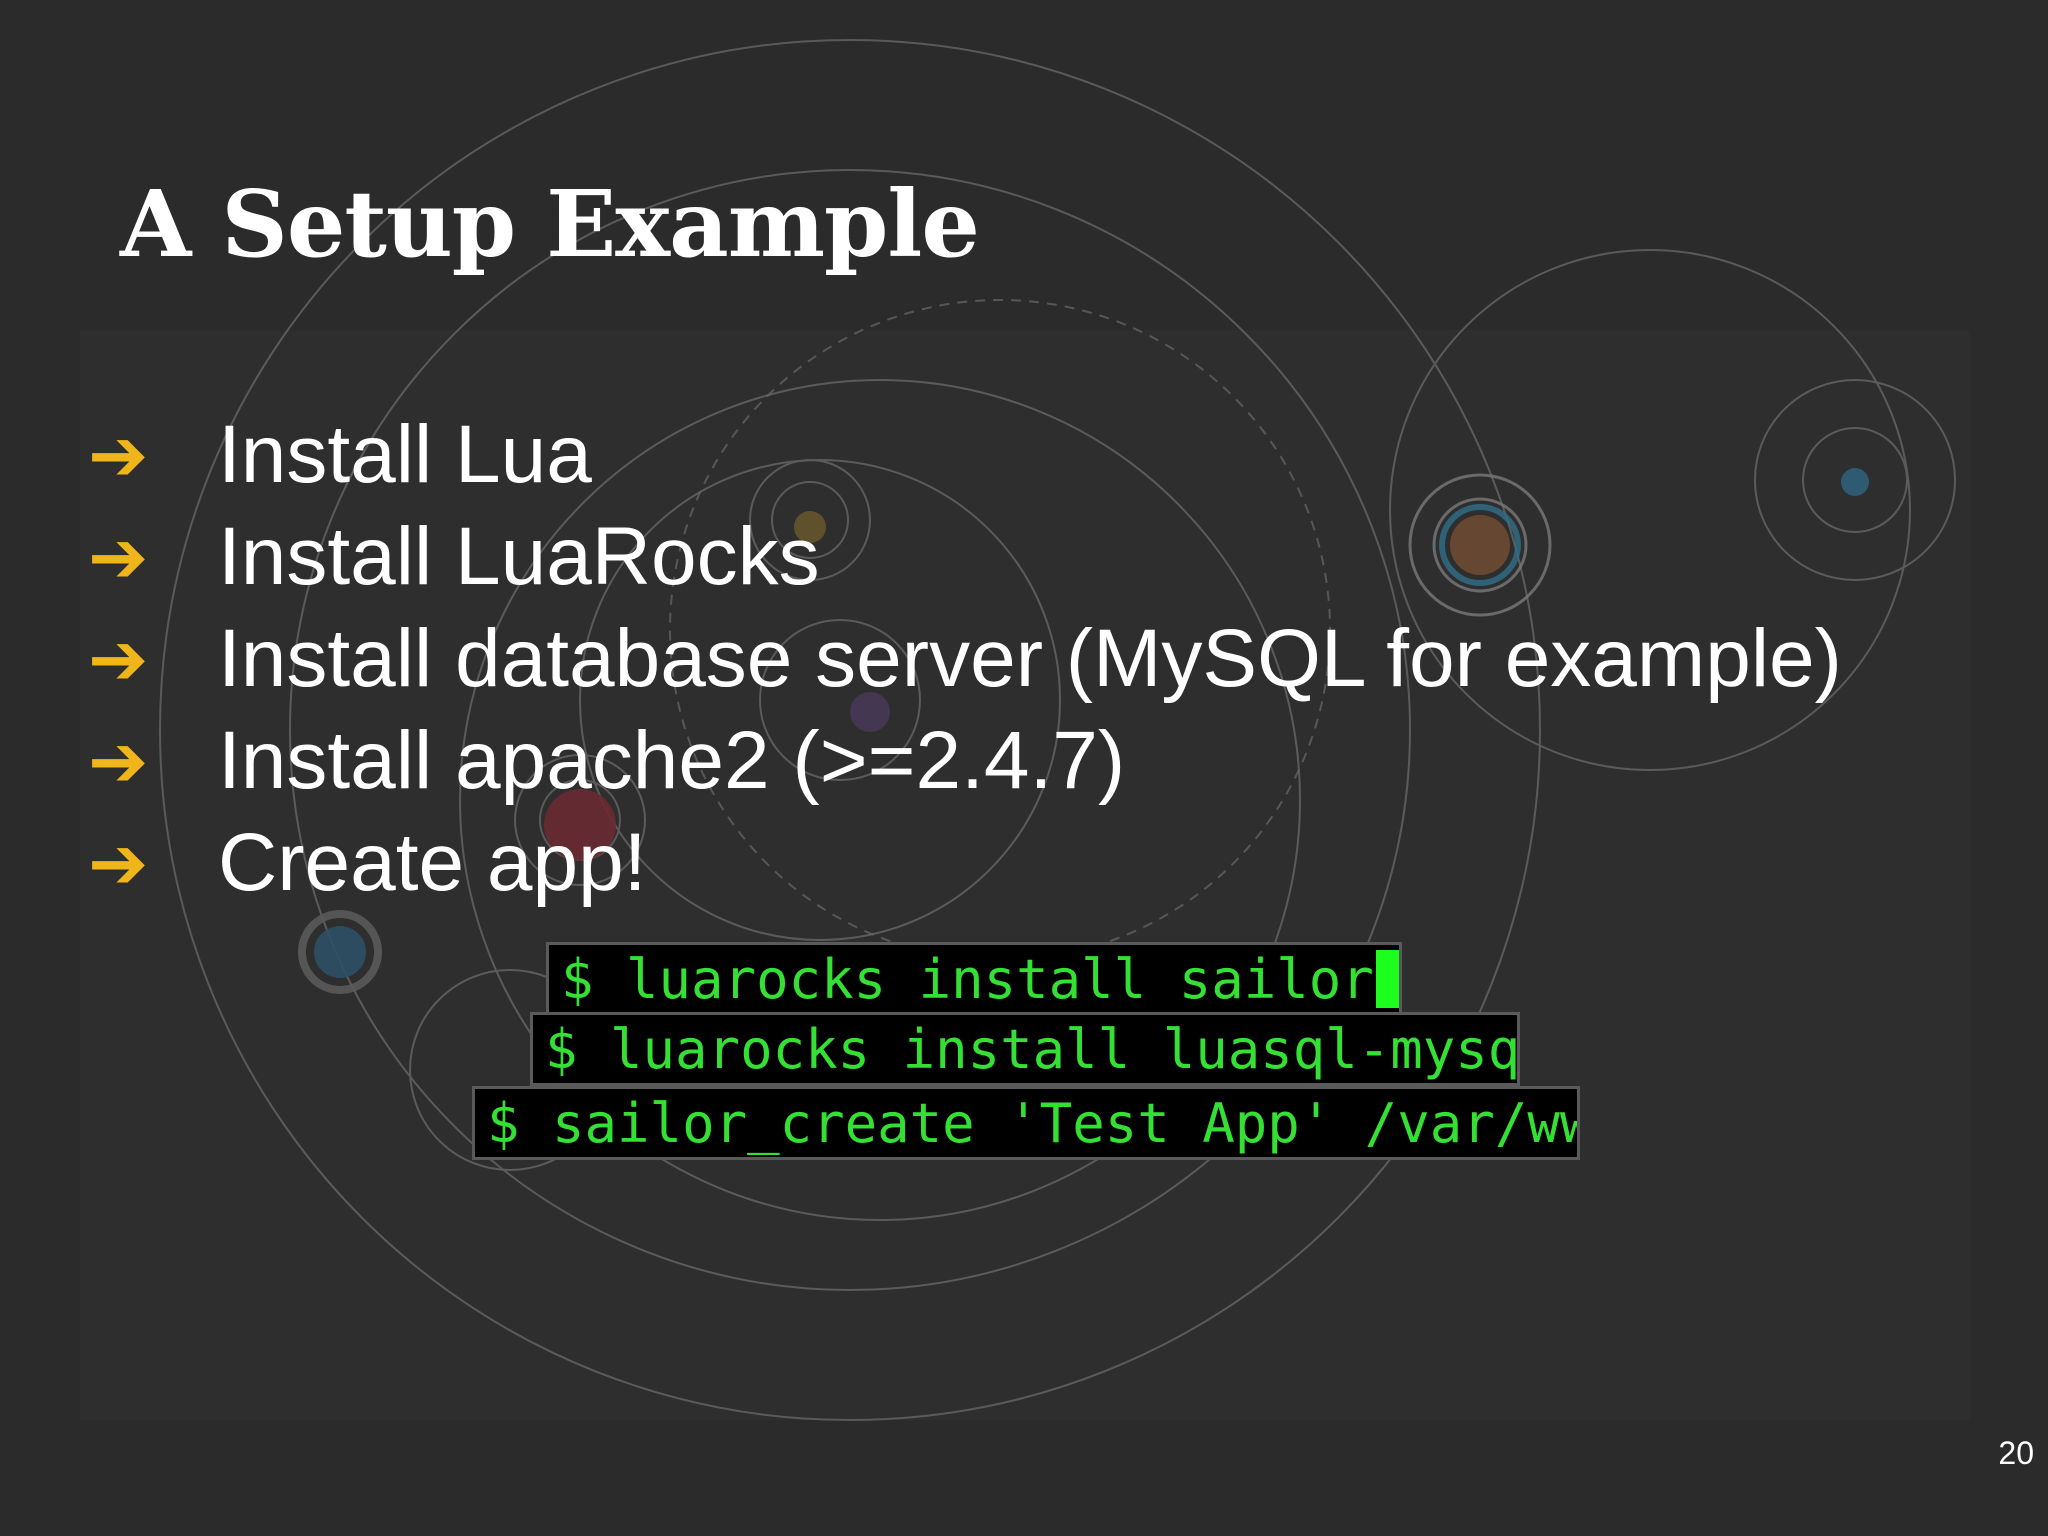 This screenshot has width=2048, height=1536. I want to click on list-item: ➔ Install LuaRocks, so click(965, 557).